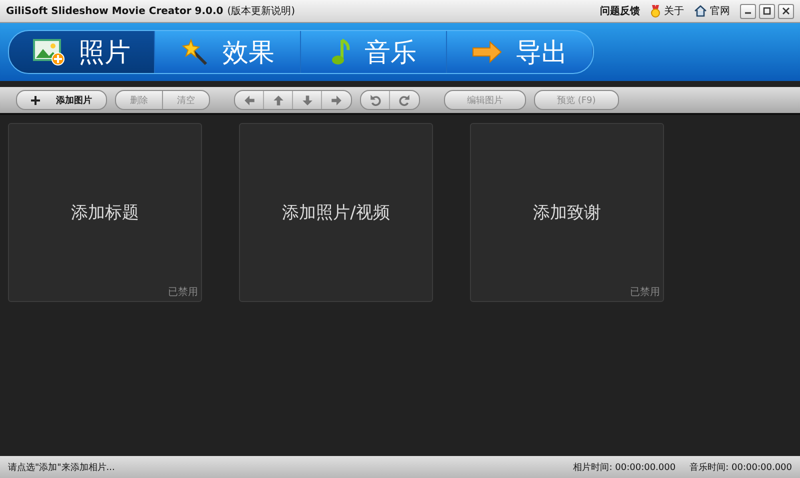 This screenshot has width=800, height=478. What do you see at coordinates (404, 100) in the screenshot?
I see `rotate-right-icon` at bounding box center [404, 100].